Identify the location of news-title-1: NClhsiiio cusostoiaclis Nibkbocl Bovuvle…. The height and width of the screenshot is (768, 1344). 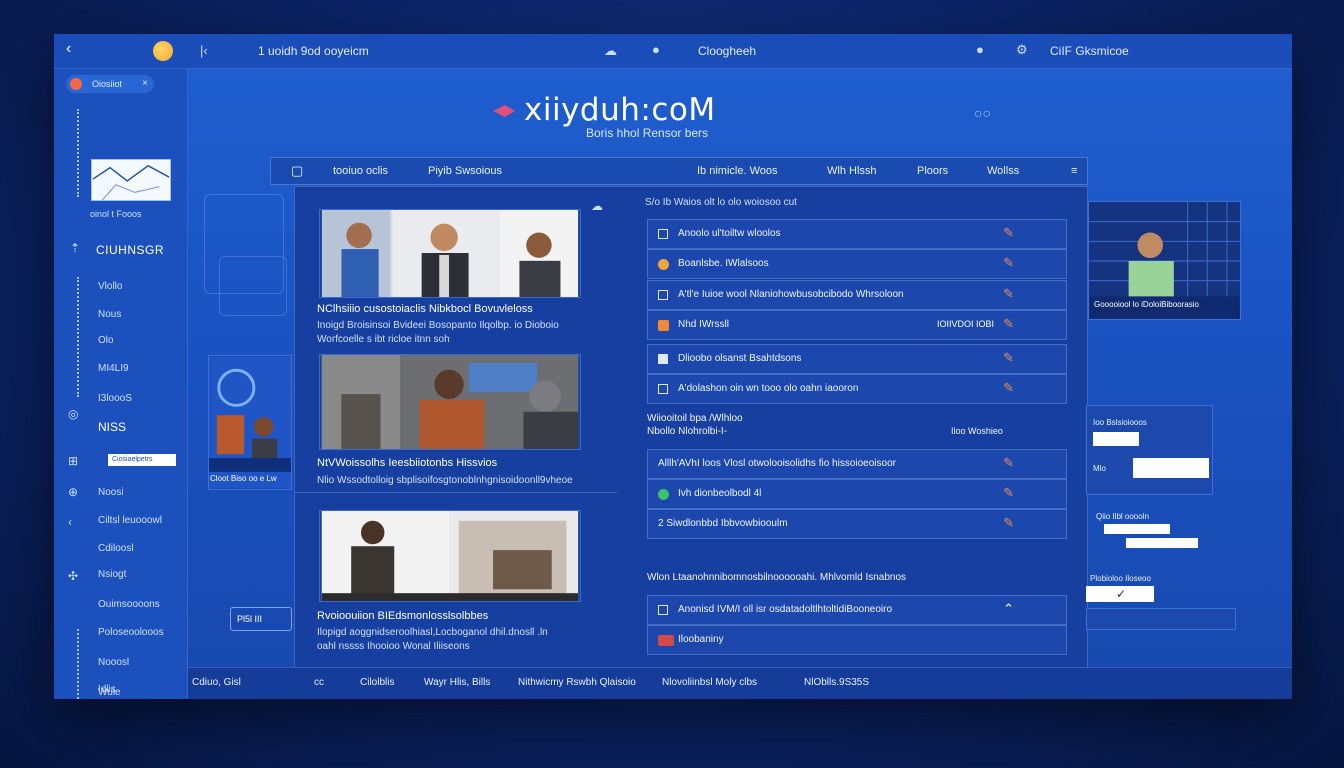
(462, 309).